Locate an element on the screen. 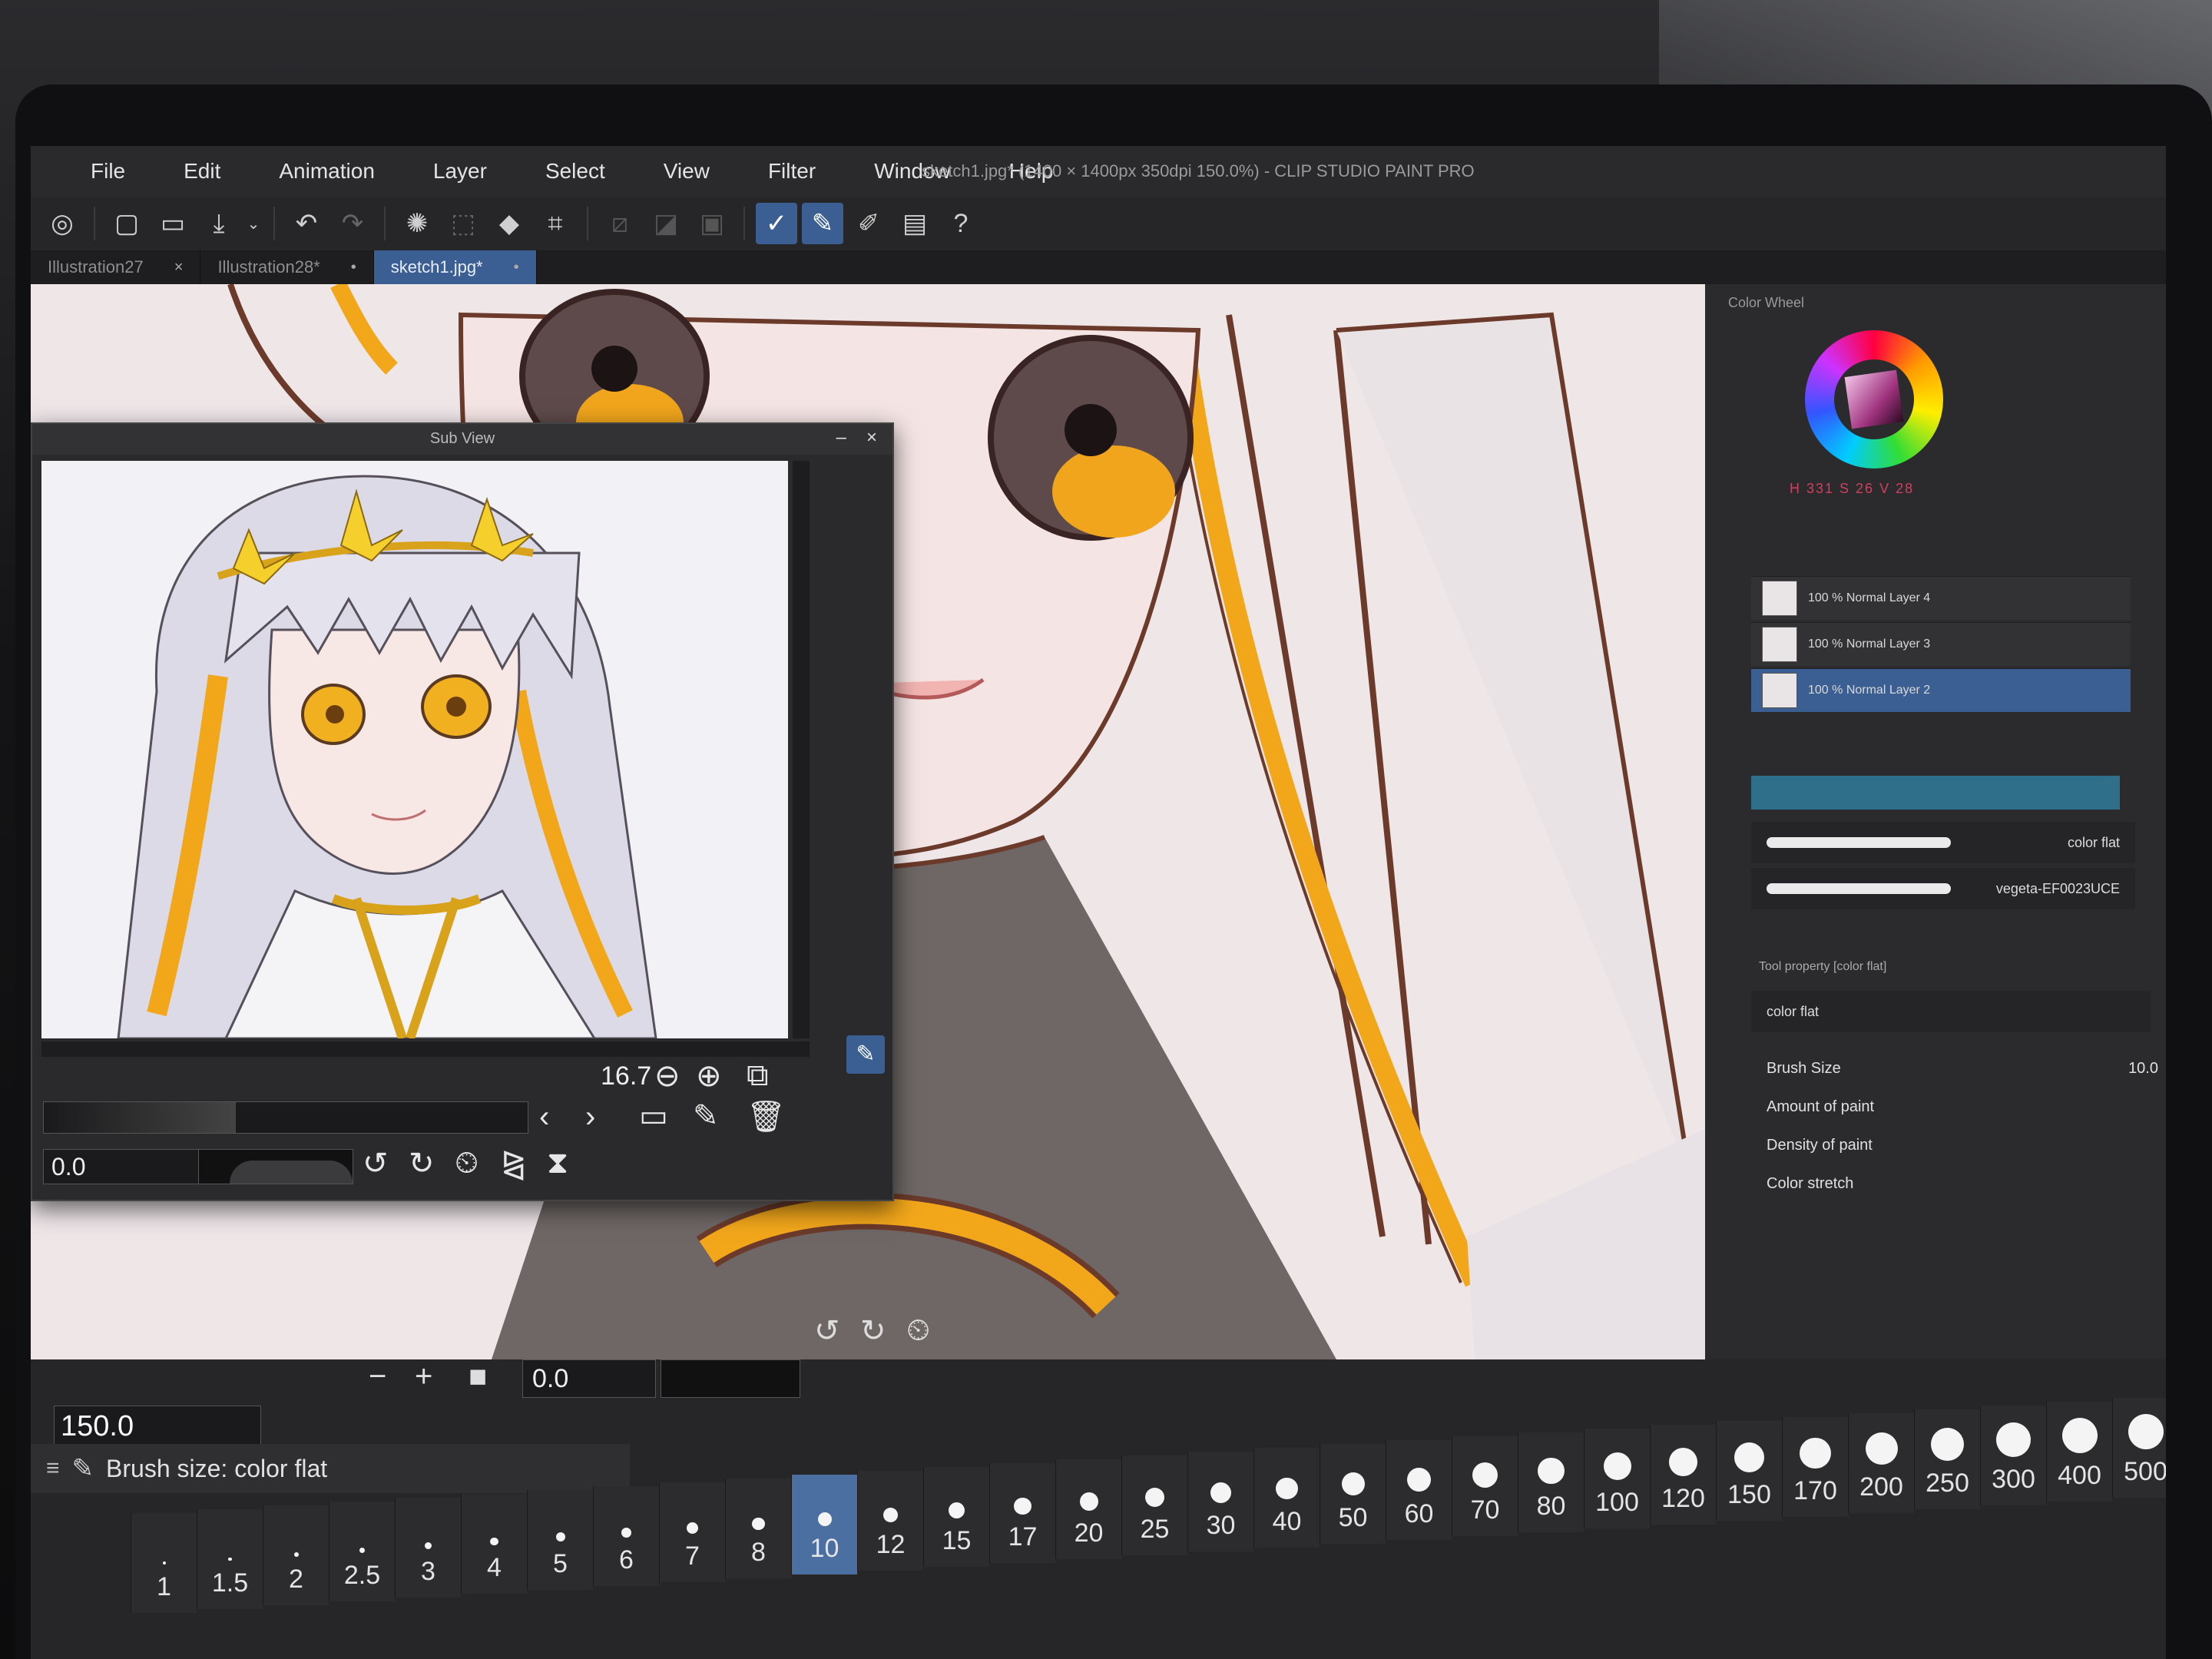 This screenshot has height=1659, width=2212. brush-size-option: 400 is located at coordinates (2079, 1452).